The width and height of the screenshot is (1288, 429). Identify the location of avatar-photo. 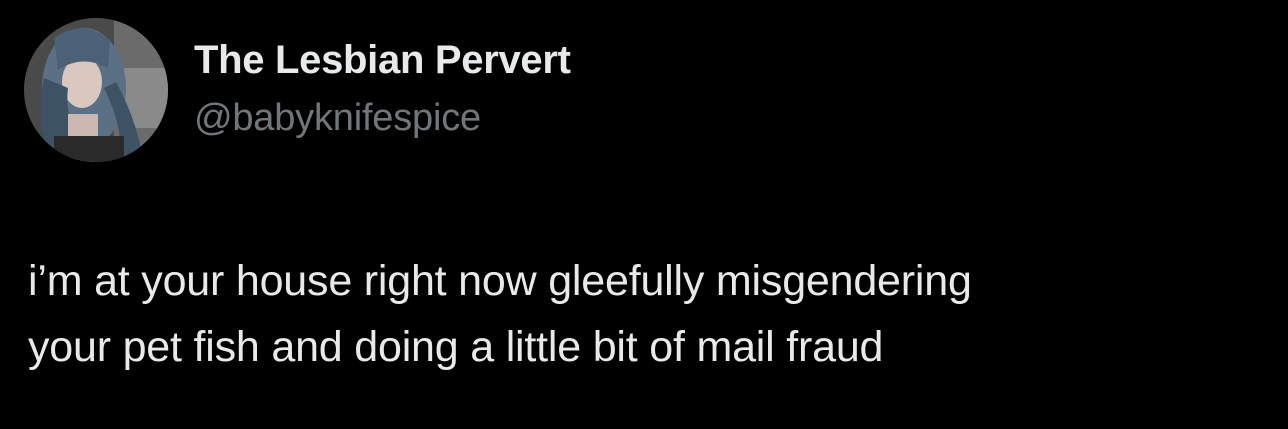
(96, 90).